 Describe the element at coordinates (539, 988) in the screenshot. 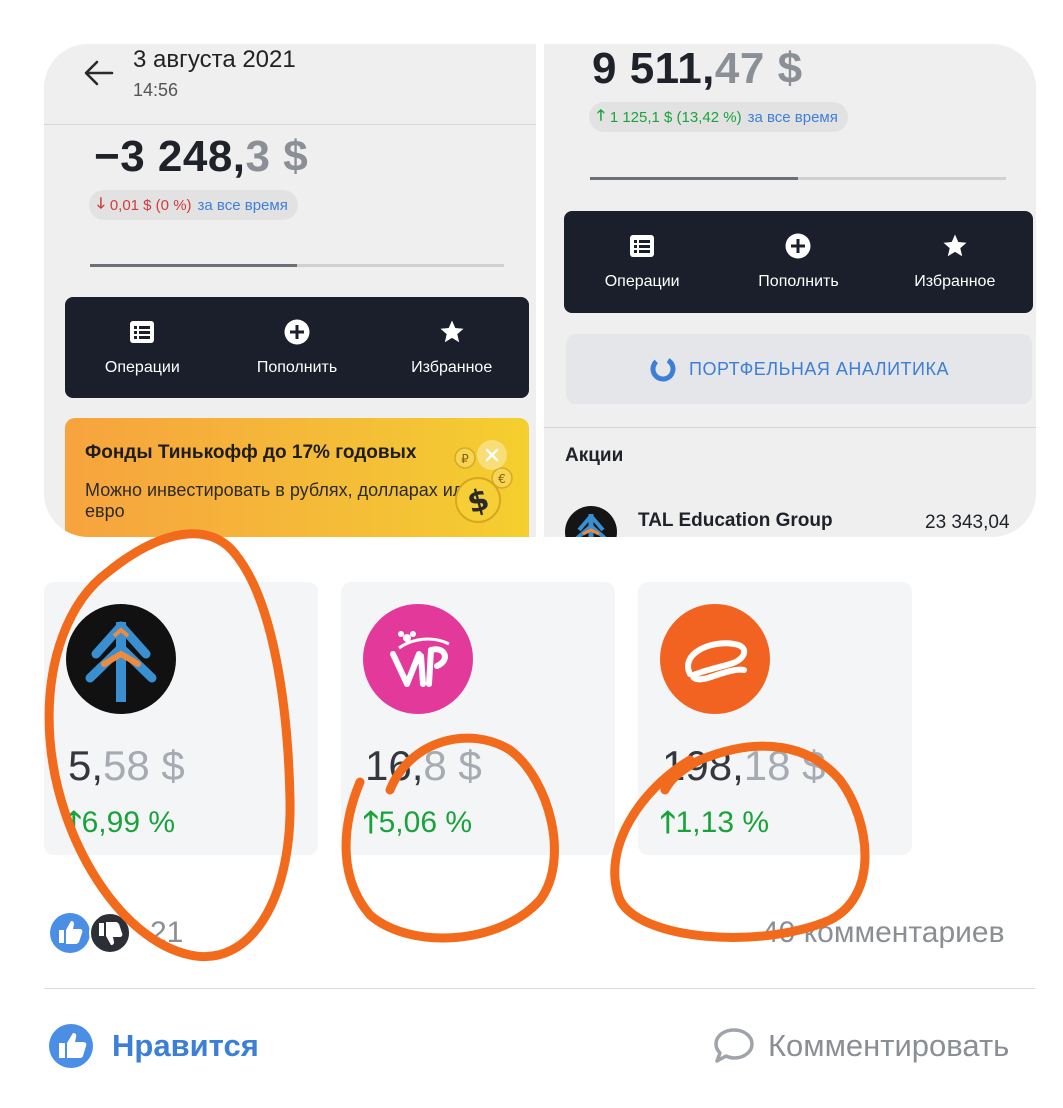

I see `footer-divider` at that location.